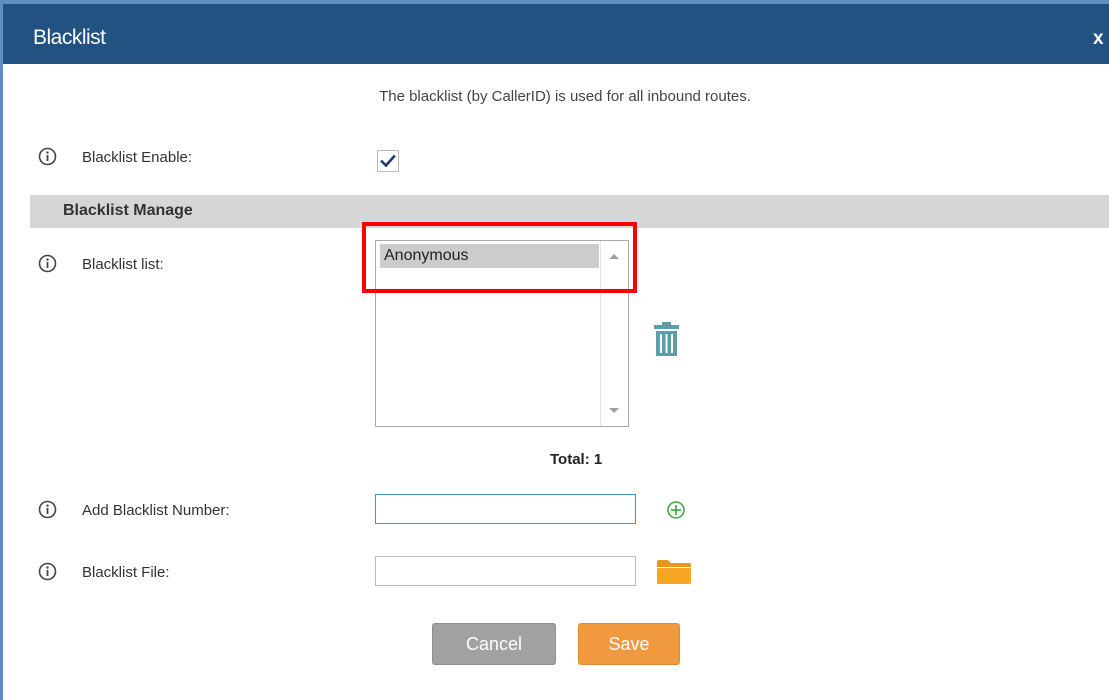 Image resolution: width=1109 pixels, height=700 pixels. I want to click on blacklist-enable-checkbox, so click(388, 161).